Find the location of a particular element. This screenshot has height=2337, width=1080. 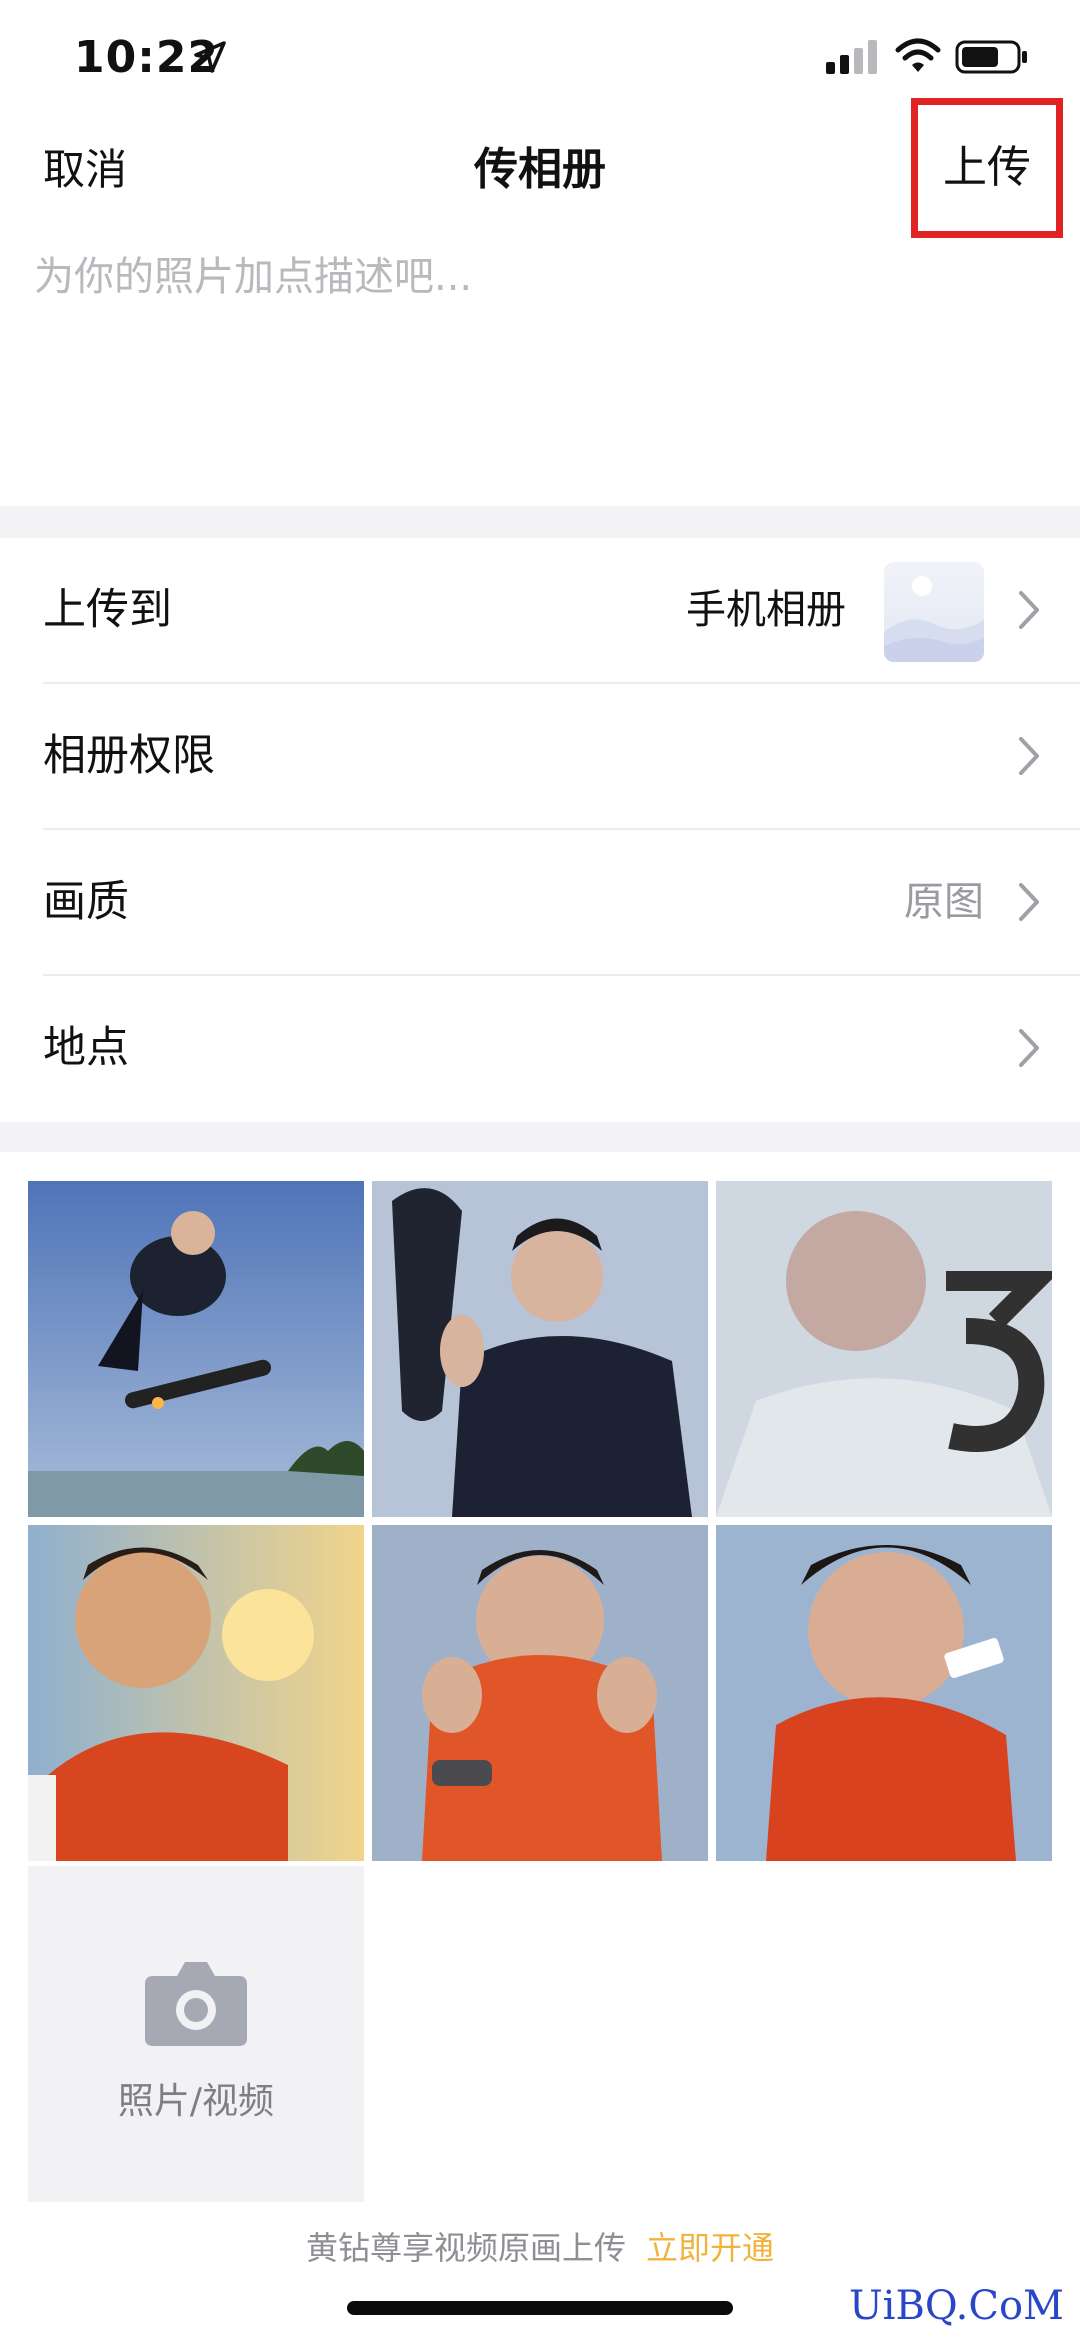

row-location-label: 地点 is located at coordinates (86, 1048).